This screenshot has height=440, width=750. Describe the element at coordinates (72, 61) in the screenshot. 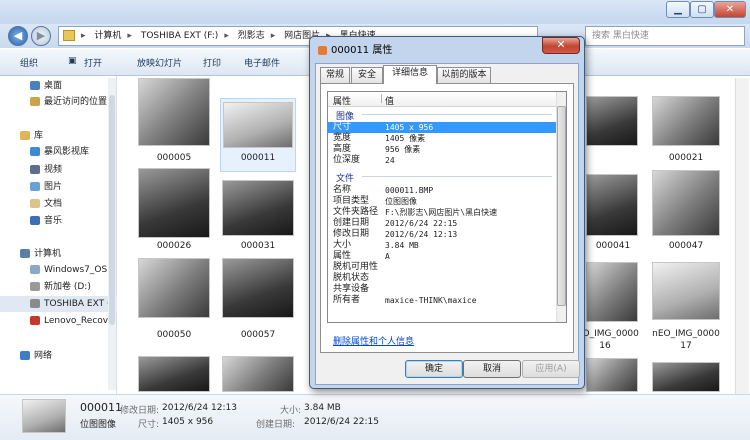

I see `open-icon: ▣` at that location.